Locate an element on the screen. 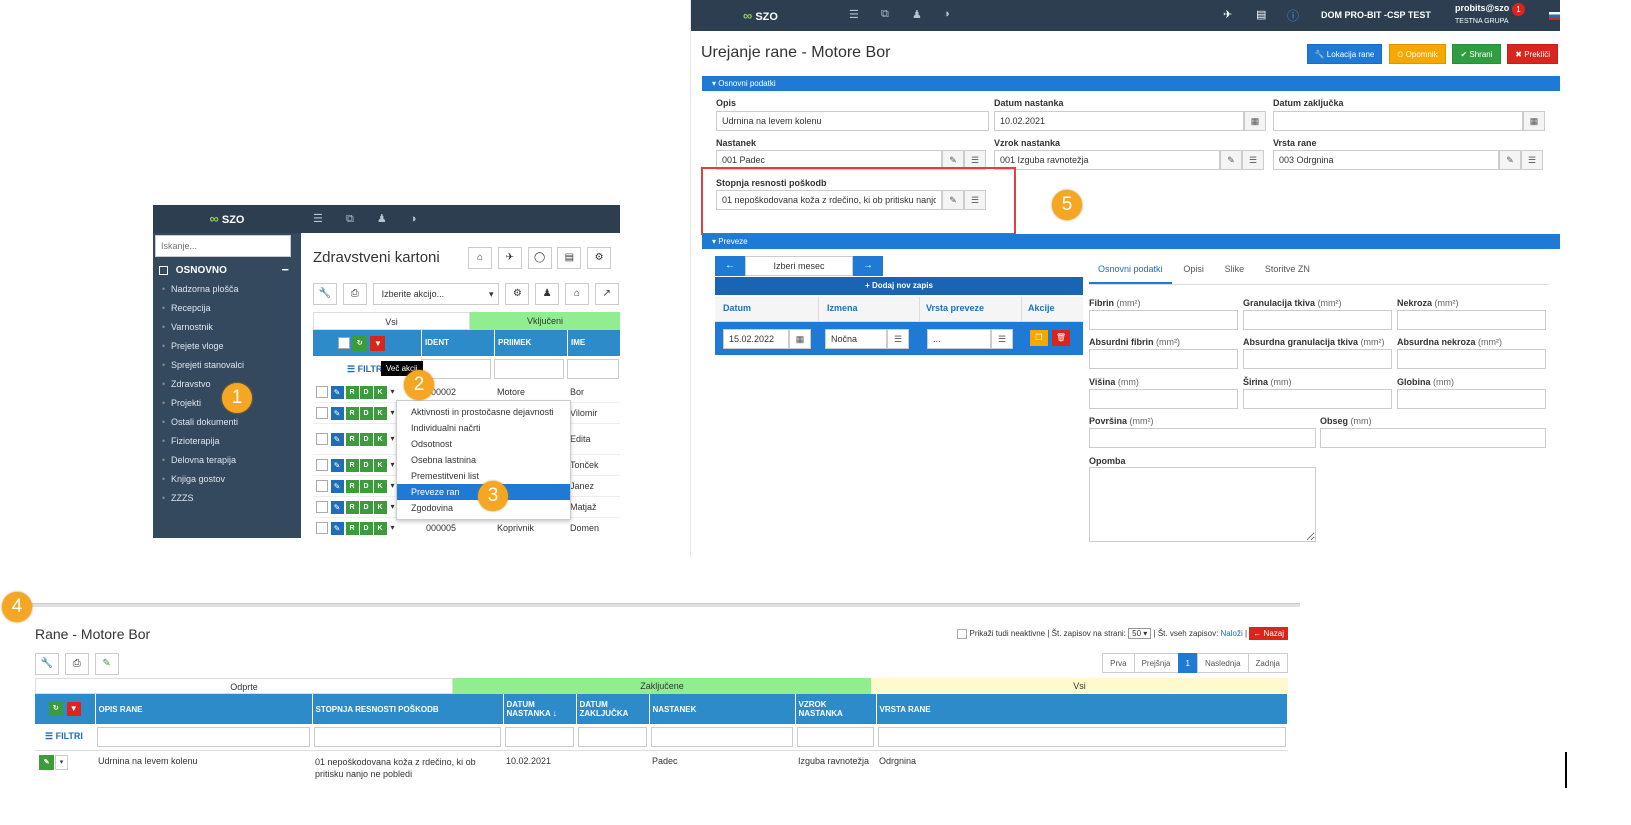 This screenshot has height=825, width=1631. sidebar-item: Fizioterapija is located at coordinates (227, 441).